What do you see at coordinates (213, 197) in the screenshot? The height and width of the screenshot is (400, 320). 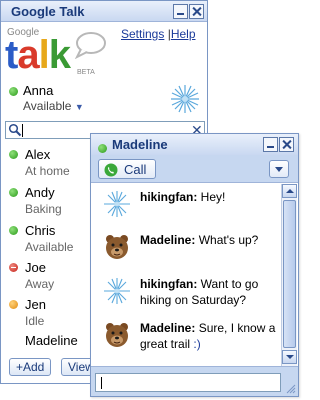 I see `message-body: Hey!` at bounding box center [213, 197].